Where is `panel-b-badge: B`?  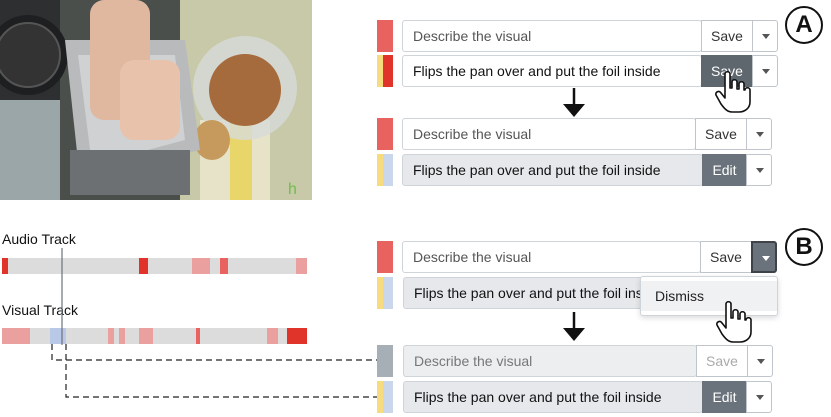
panel-b-badge: B is located at coordinates (804, 247).